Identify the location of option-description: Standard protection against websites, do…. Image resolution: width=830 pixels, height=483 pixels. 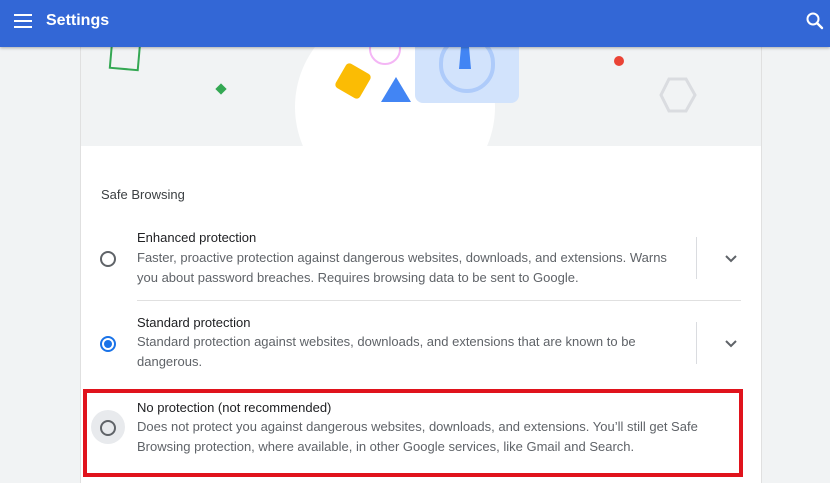
(386, 351).